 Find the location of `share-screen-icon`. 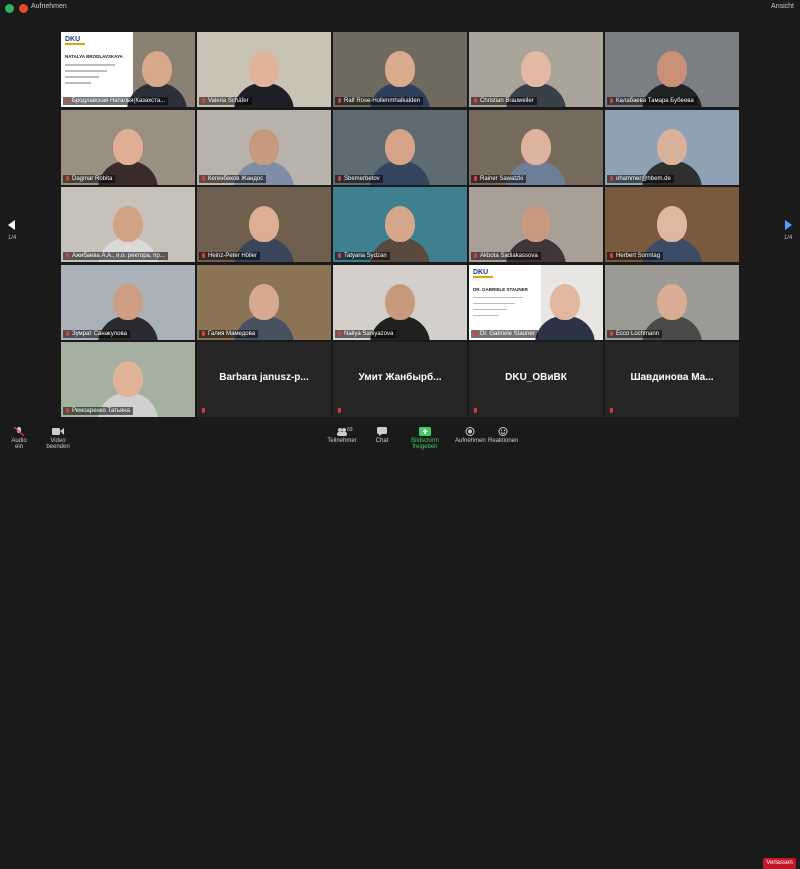

share-screen-icon is located at coordinates (425, 431).